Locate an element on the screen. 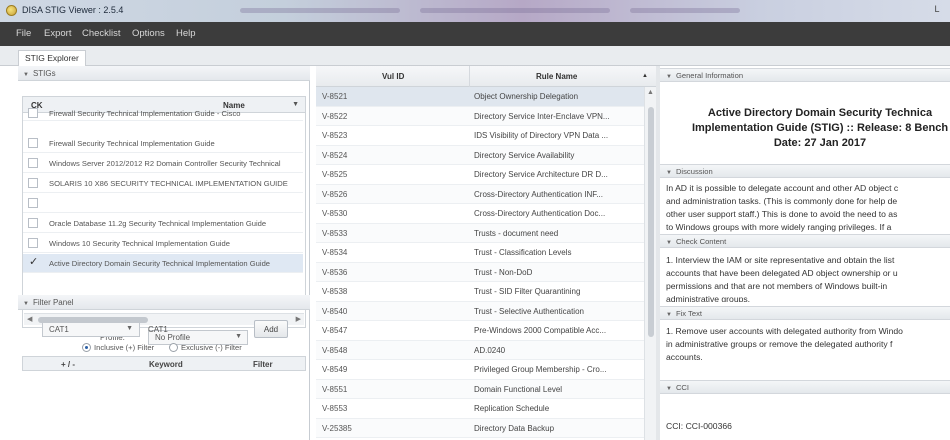  vertical-scrollbar: ▲ is located at coordinates (650, 263).